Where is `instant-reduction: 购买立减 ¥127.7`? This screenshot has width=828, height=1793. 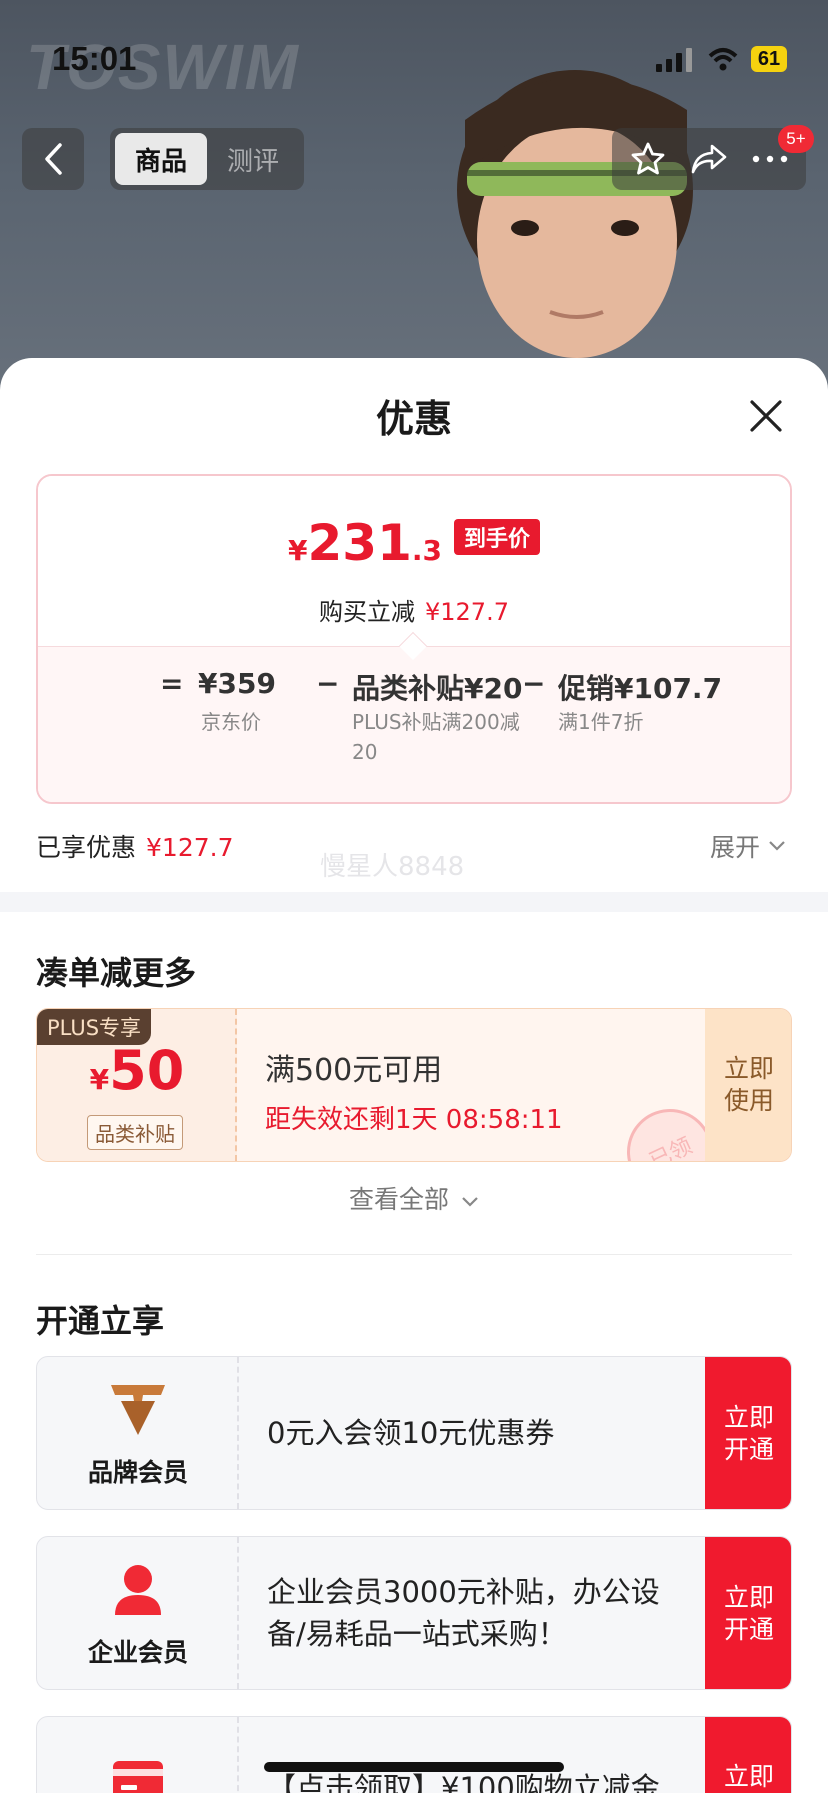
instant-reduction: 购买立减 ¥127.7 is located at coordinates (414, 609).